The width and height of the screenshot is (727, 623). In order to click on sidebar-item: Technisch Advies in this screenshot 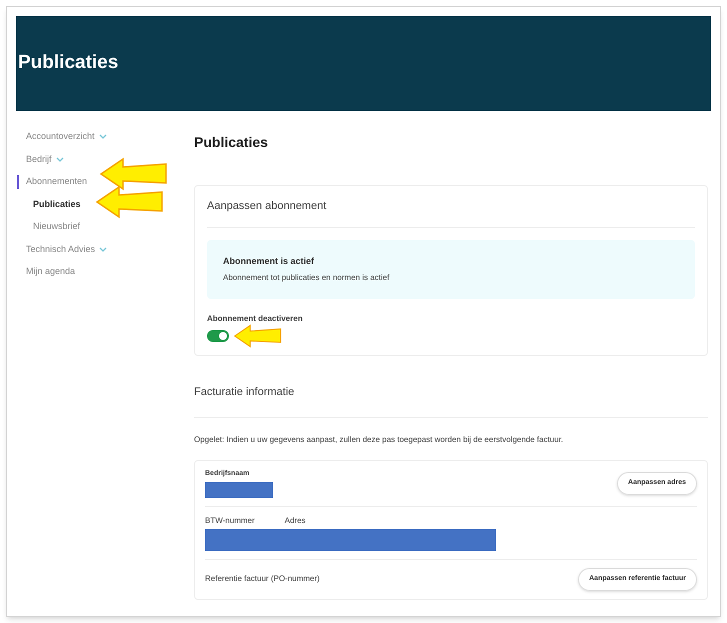, I will do `click(61, 249)`.